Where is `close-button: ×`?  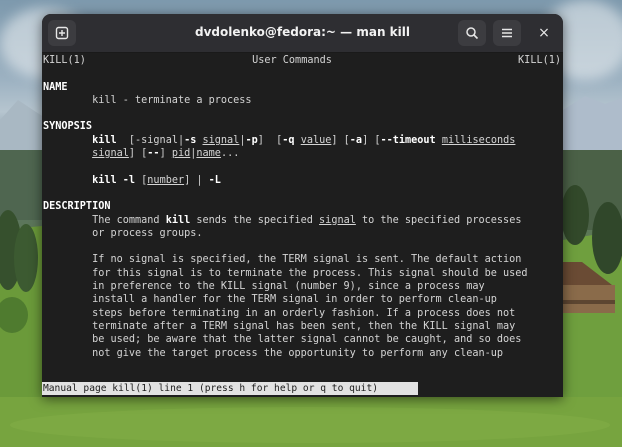 close-button: × is located at coordinates (544, 33).